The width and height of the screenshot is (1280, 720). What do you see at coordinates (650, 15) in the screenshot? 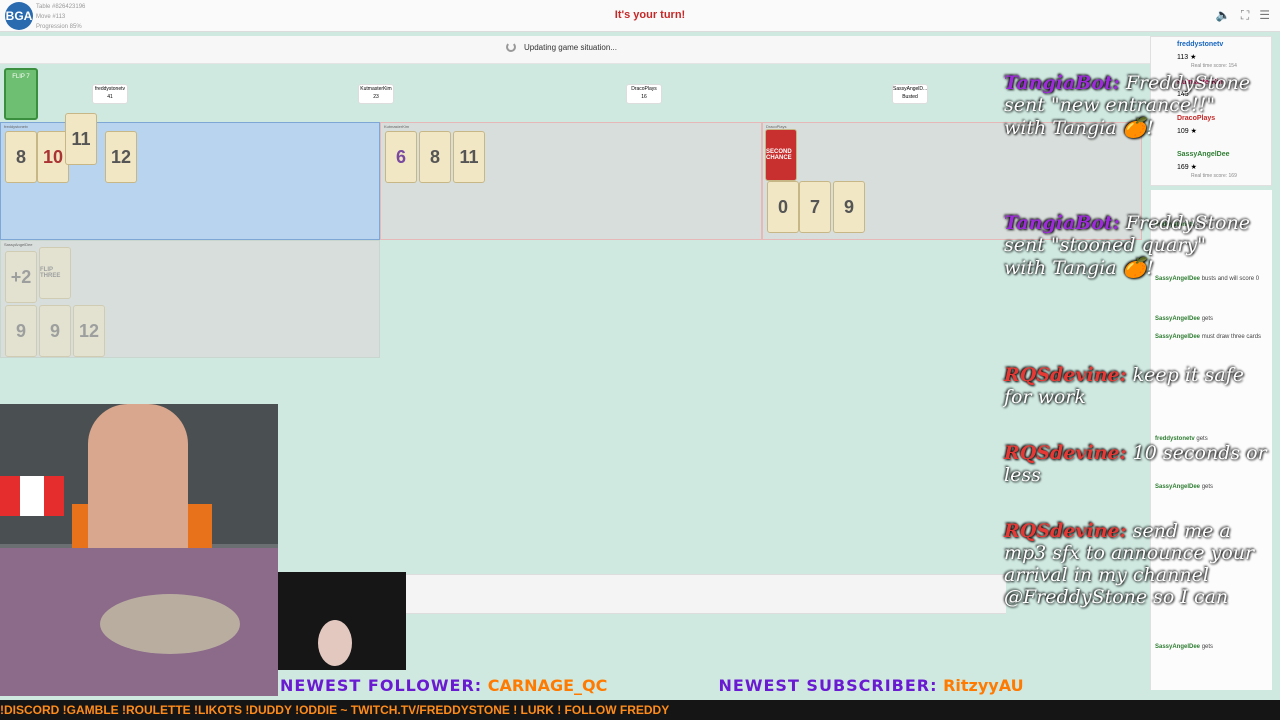
I see `turn-indicator: It's your turn!` at bounding box center [650, 15].